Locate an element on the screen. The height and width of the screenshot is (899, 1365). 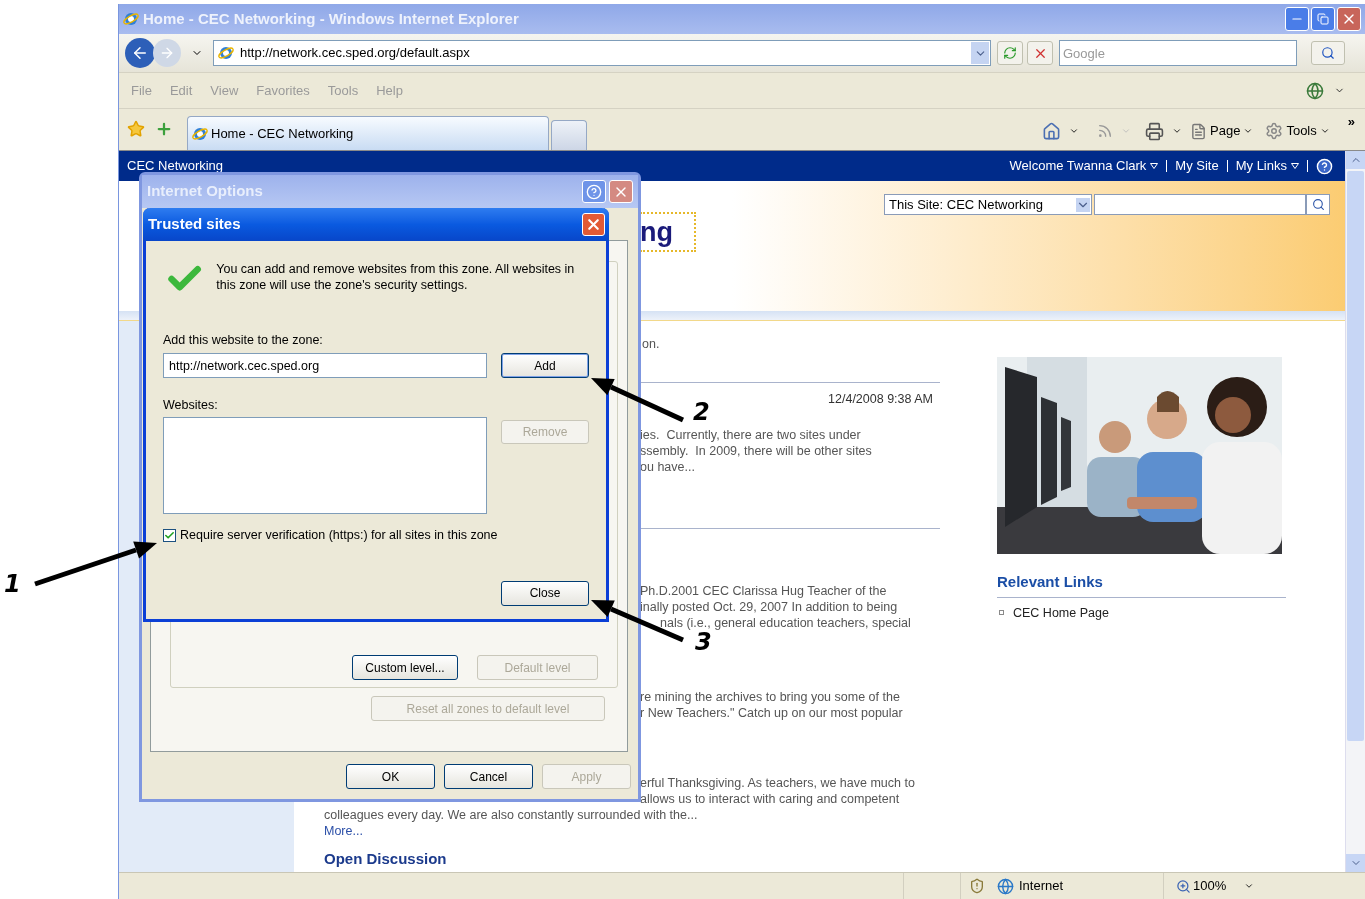
dialog-title: Trusted sites is located at coordinates (194, 224).